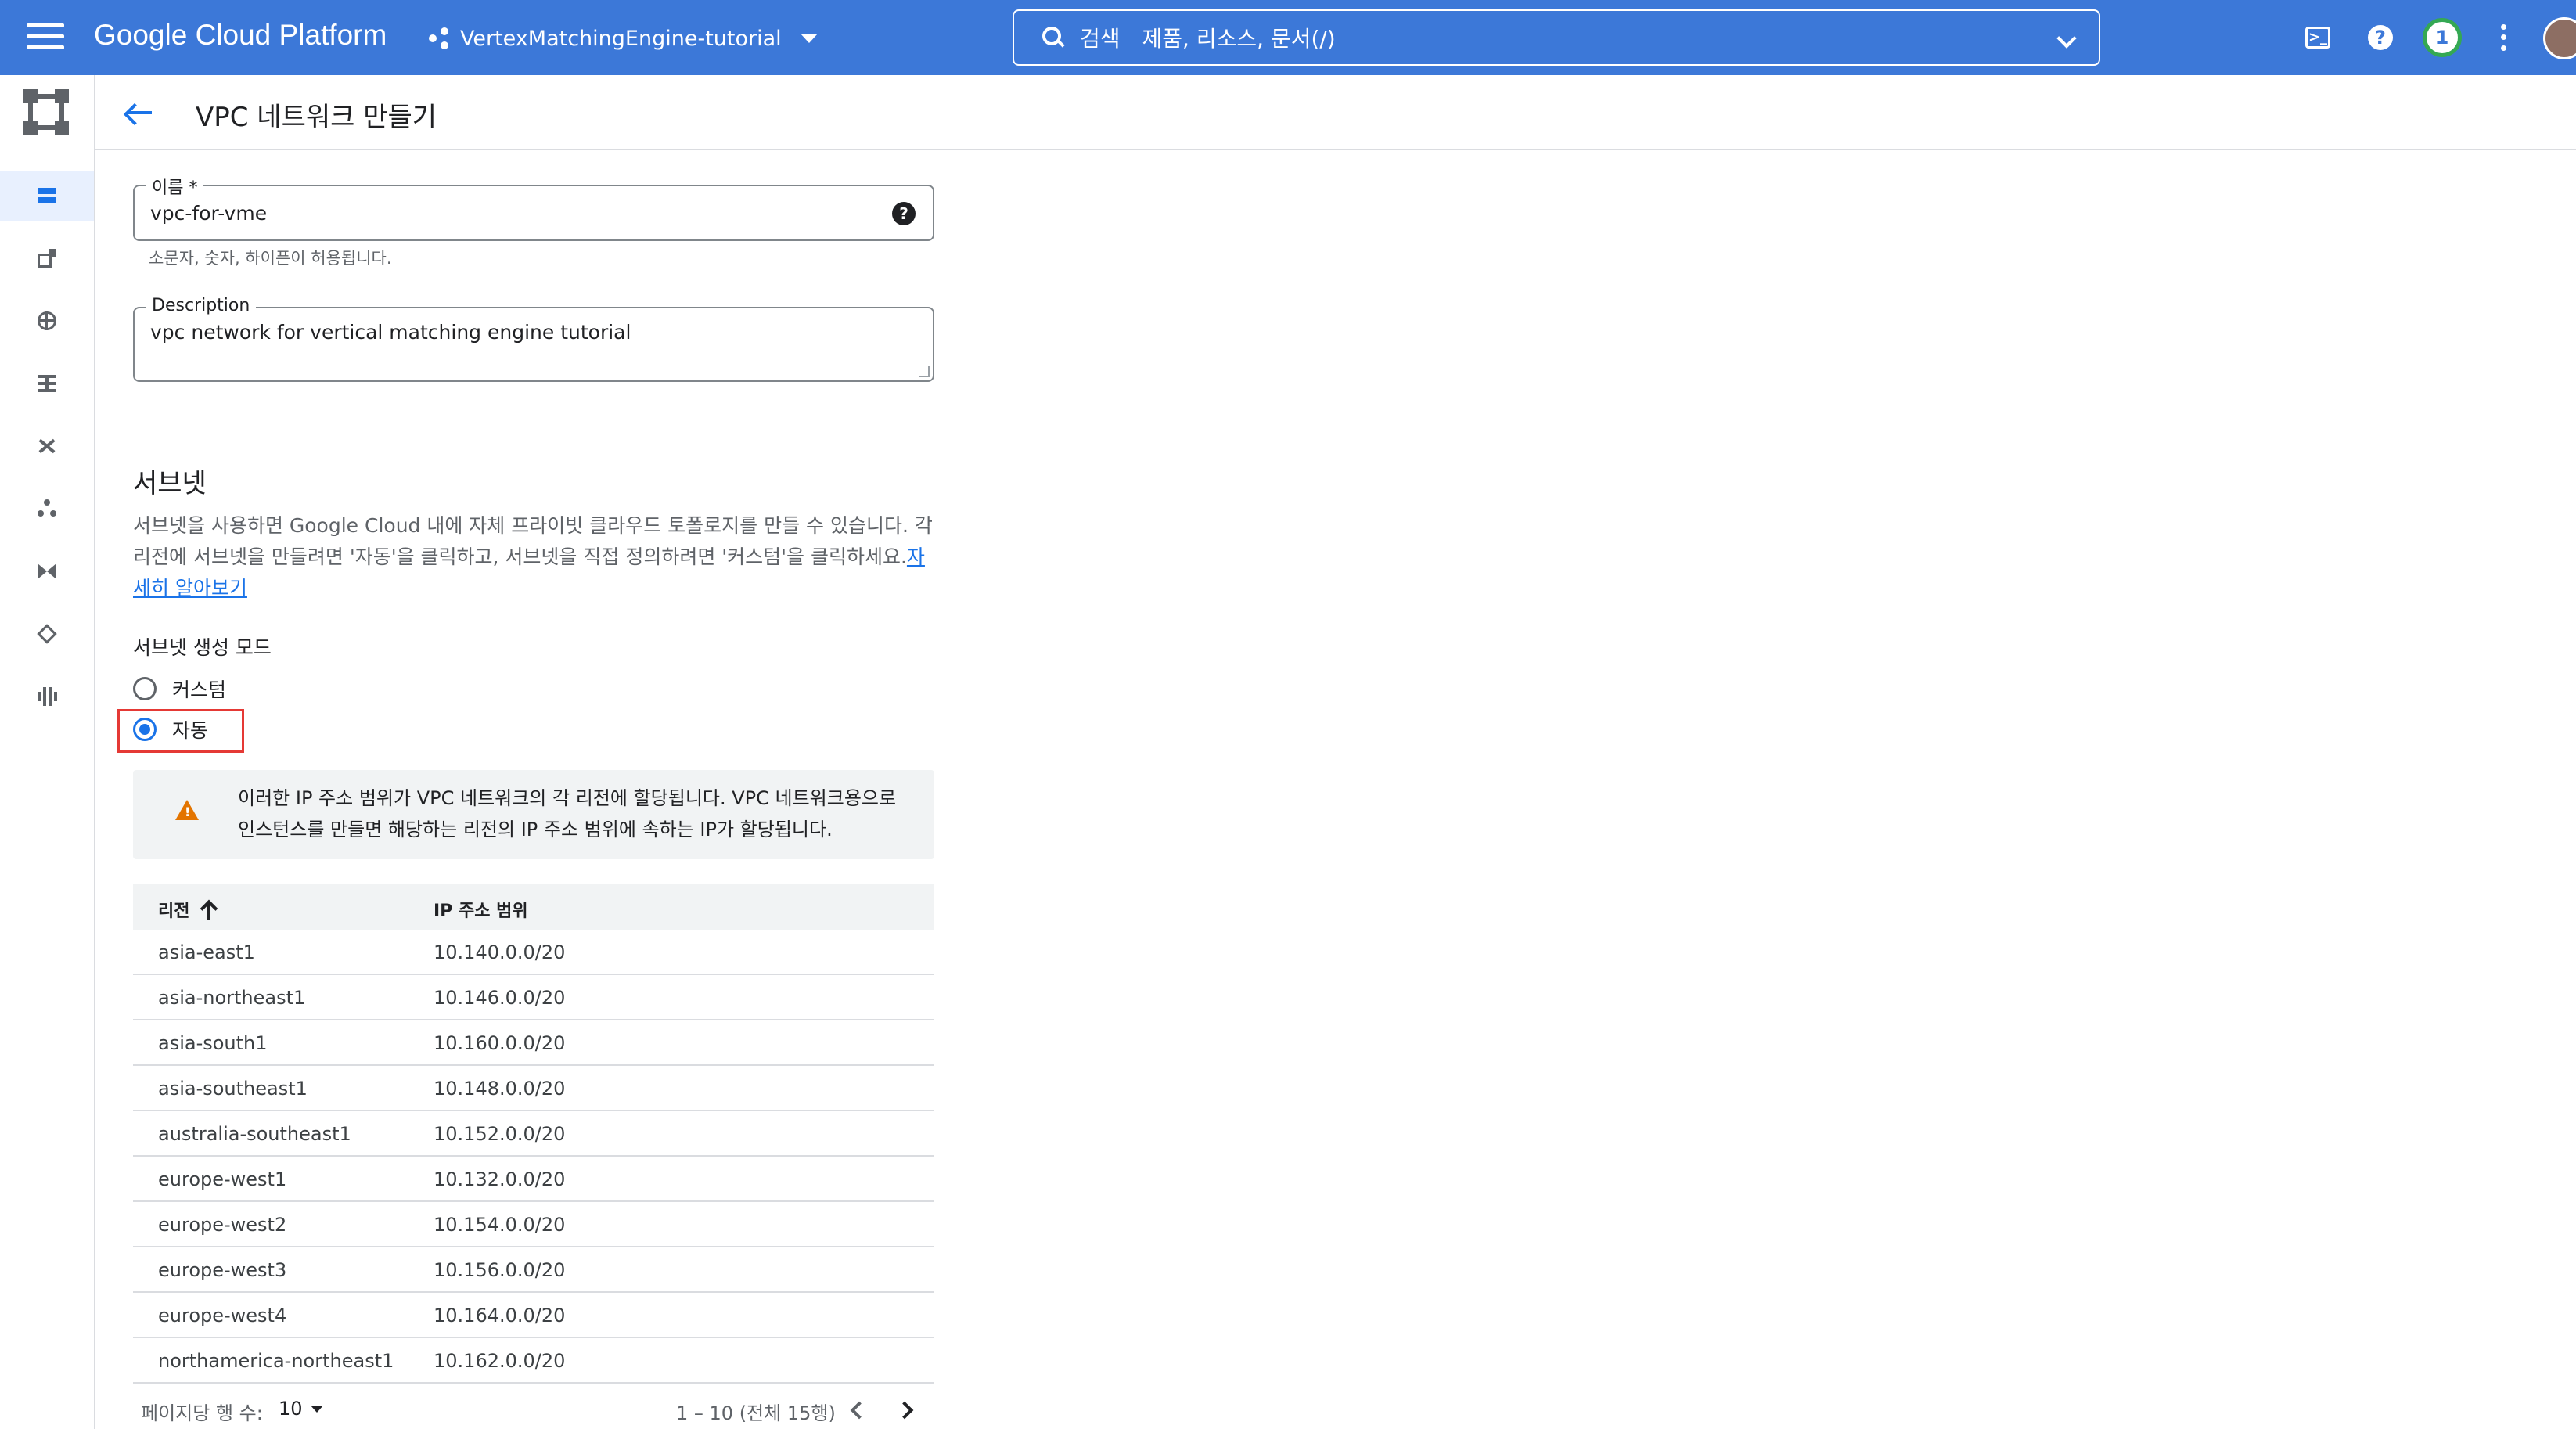 This screenshot has height=1429, width=2576. I want to click on rows-per-page-value: 10, so click(291, 1409).